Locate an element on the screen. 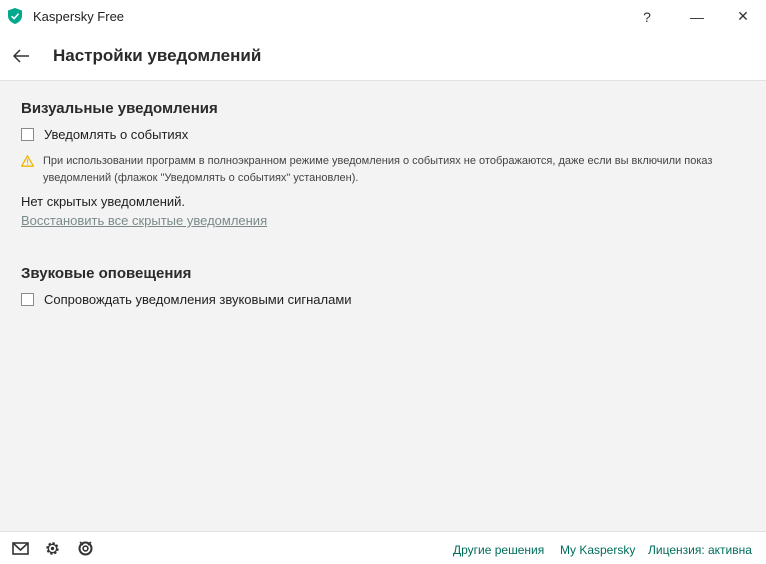 The height and width of the screenshot is (564, 766). page-title: Настройки уведомлений is located at coordinates (157, 55).